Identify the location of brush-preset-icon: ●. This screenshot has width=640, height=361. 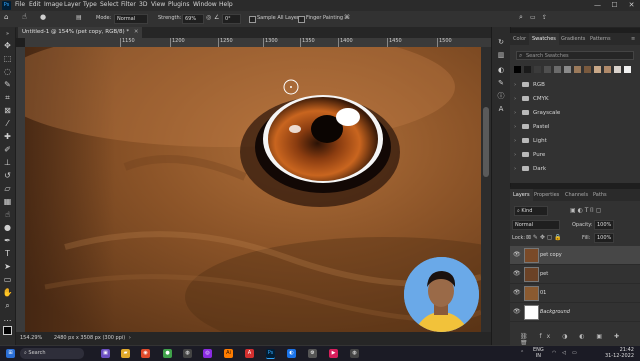
(43, 17).